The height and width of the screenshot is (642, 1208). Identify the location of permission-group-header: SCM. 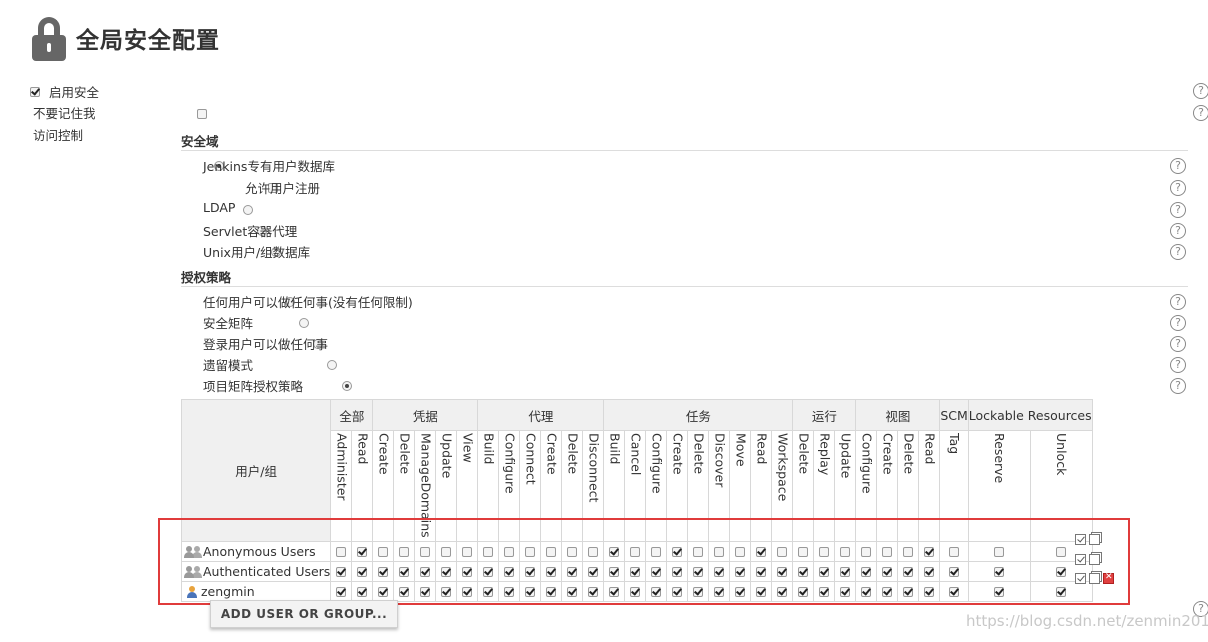
(954, 415).